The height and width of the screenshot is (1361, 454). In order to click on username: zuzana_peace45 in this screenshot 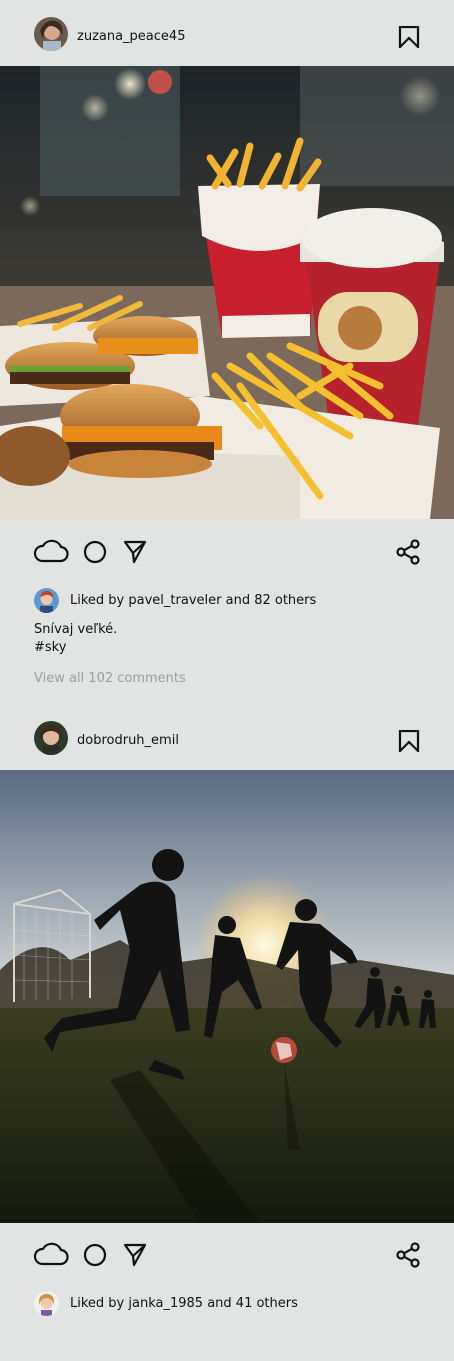, I will do `click(131, 37)`.